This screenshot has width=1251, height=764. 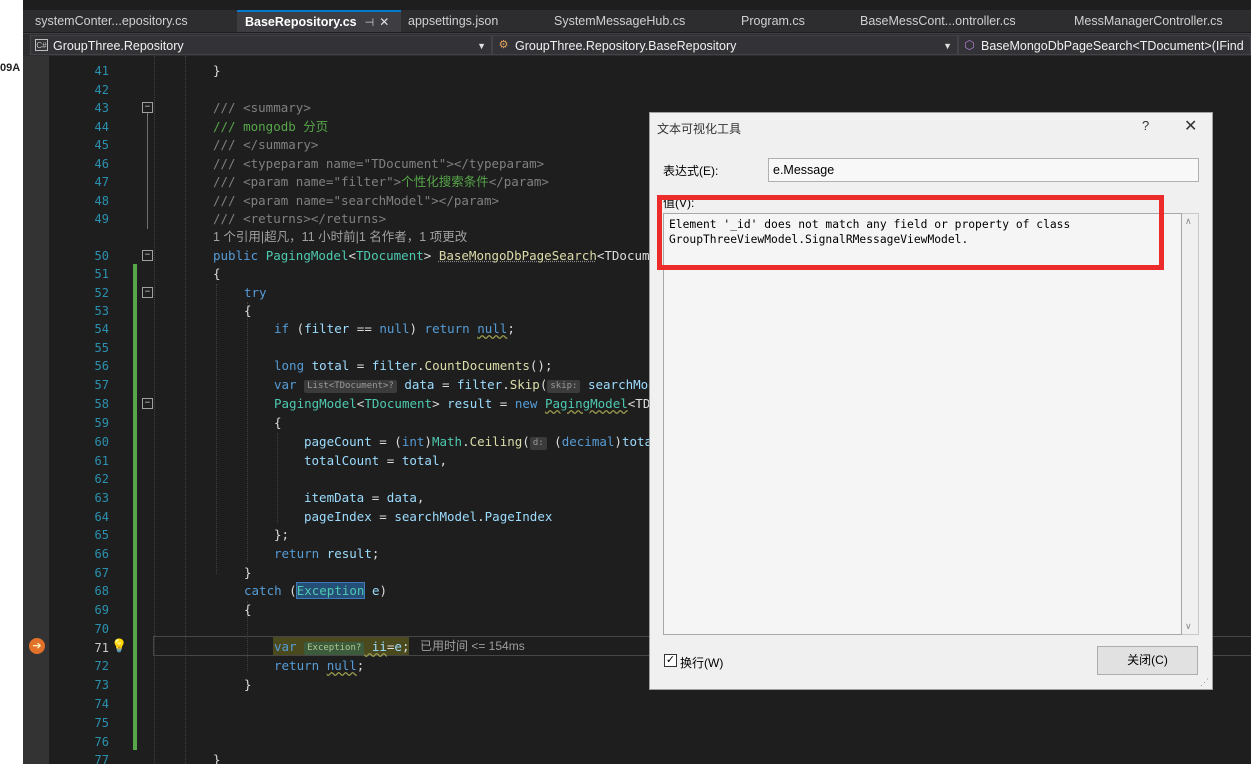 I want to click on code-line-51: {, so click(x=217, y=273).